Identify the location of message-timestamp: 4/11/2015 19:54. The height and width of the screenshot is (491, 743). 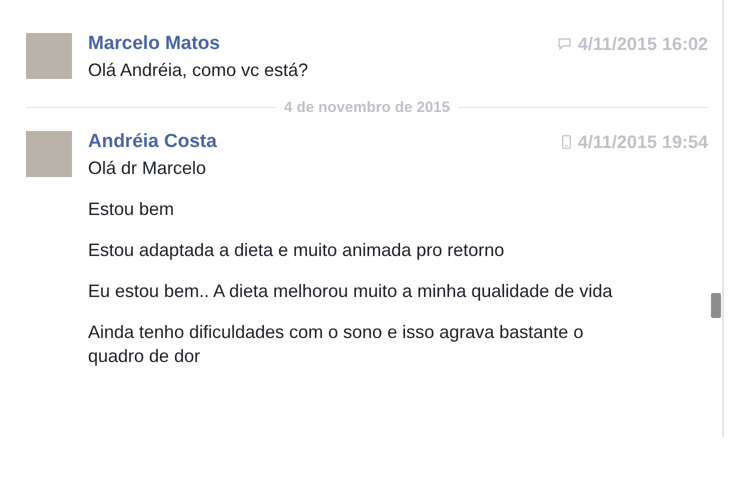
(643, 142).